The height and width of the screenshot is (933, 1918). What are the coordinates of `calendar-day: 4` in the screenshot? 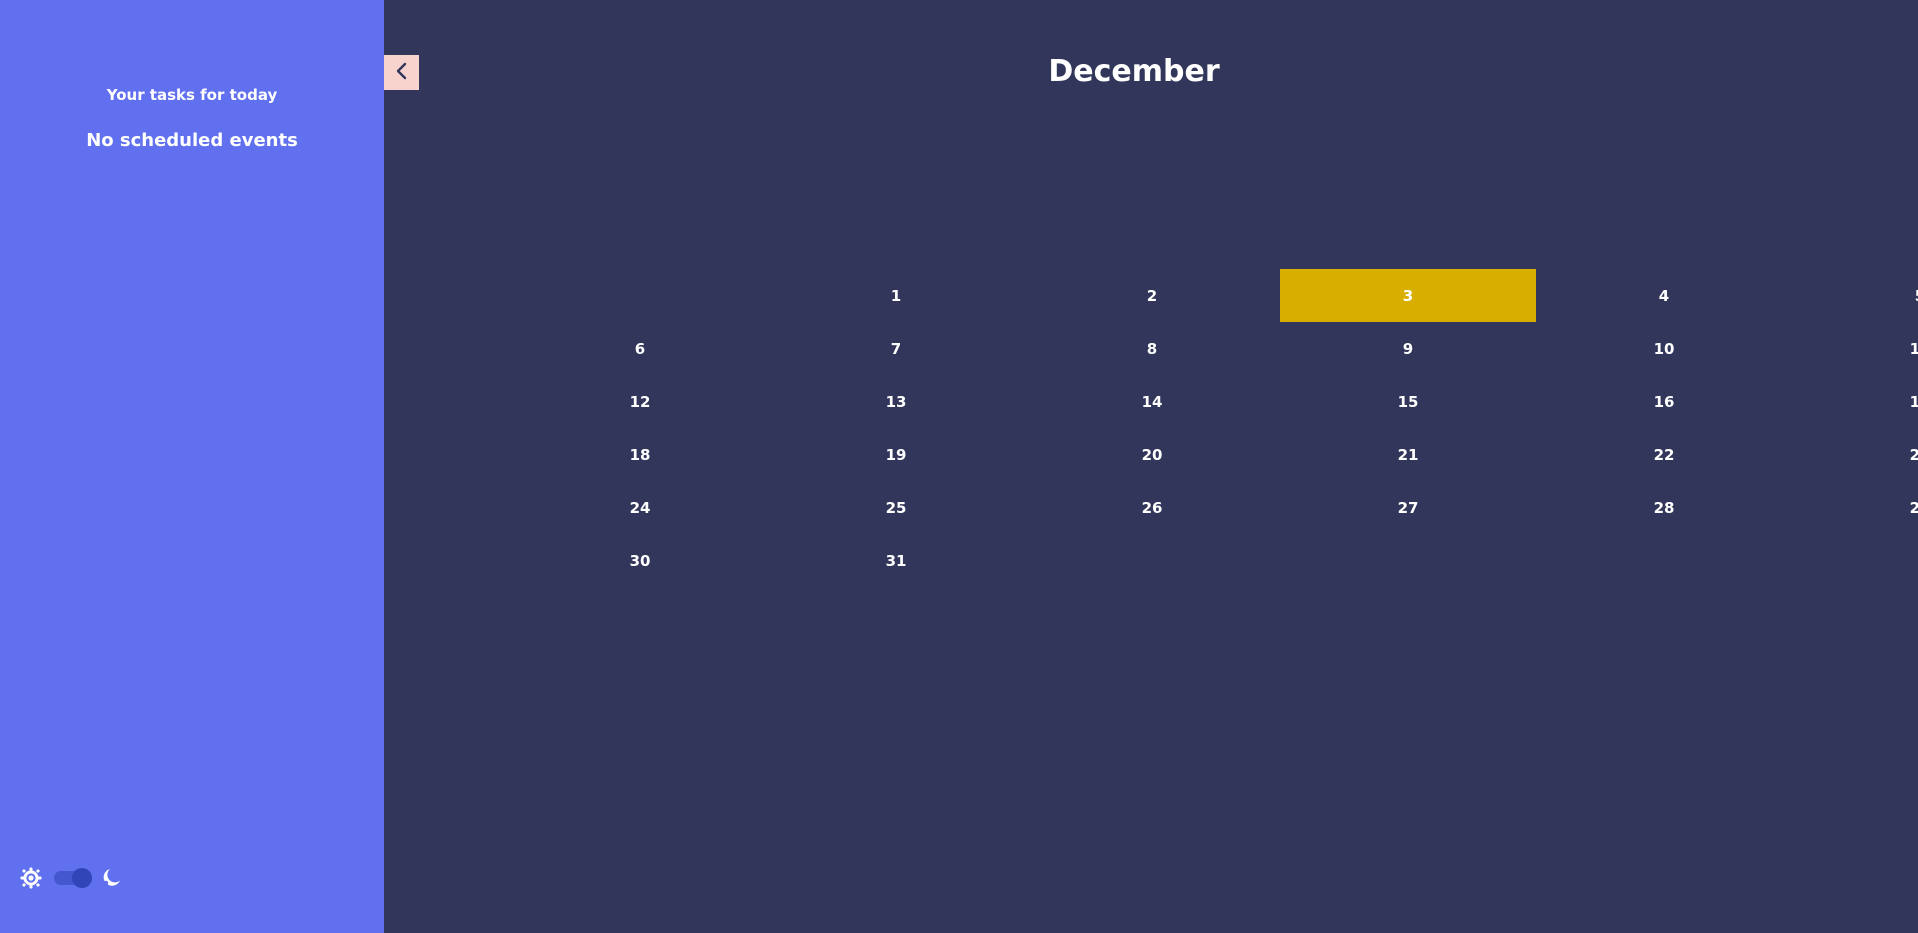 It's located at (1664, 295).